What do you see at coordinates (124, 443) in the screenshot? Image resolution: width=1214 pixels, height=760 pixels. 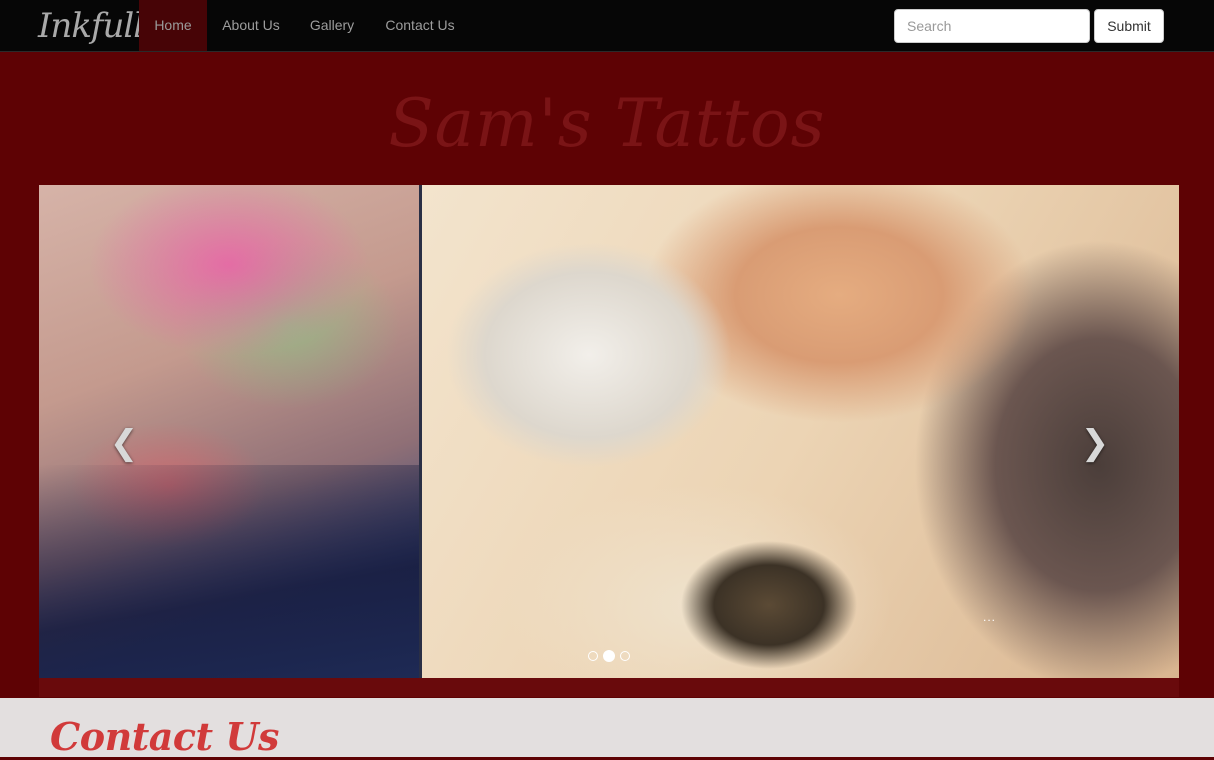 I see `chevron-left-icon: ❮` at bounding box center [124, 443].